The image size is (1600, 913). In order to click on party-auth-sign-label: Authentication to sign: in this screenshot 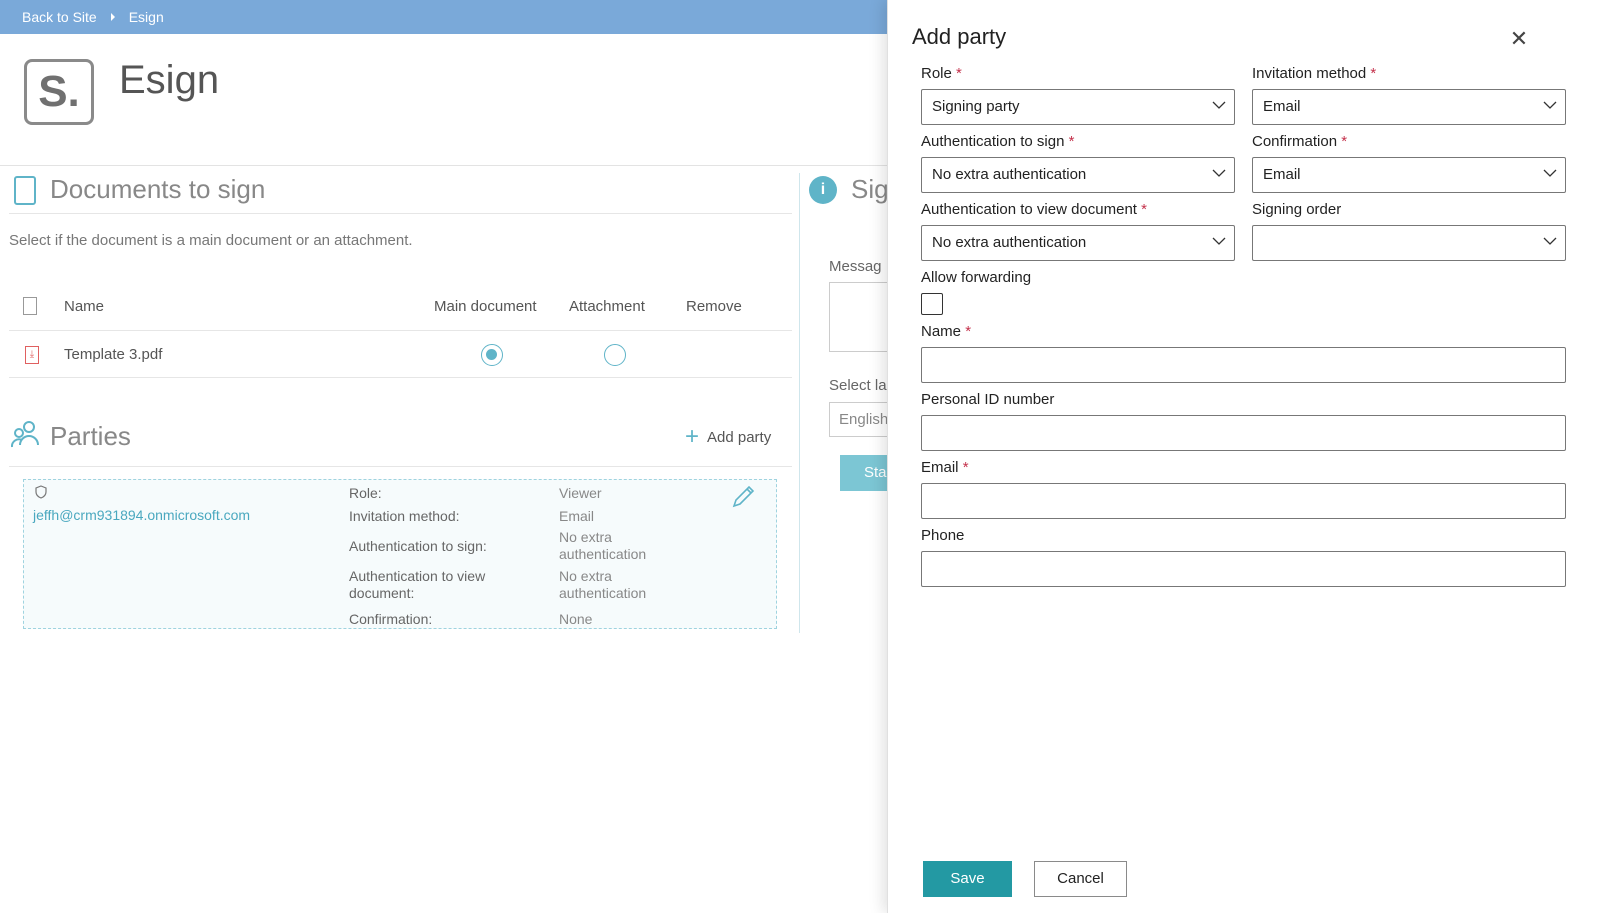, I will do `click(418, 546)`.